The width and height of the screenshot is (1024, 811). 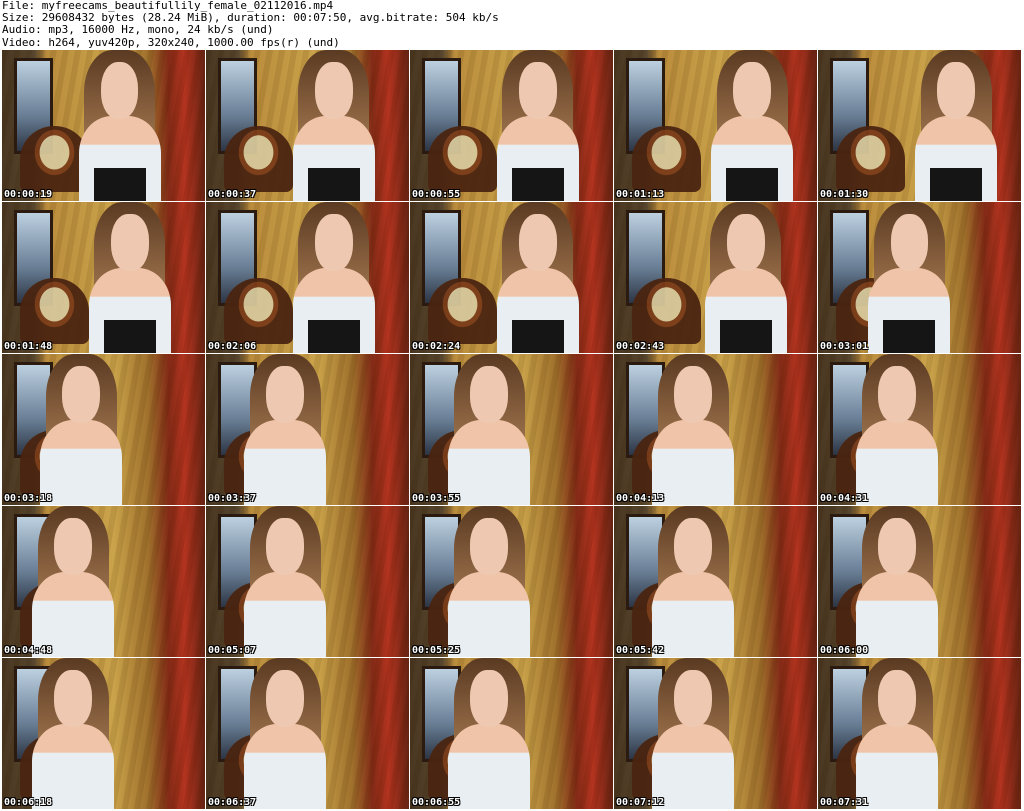 I want to click on timestamp-label: 00:02:43, so click(x=640, y=346).